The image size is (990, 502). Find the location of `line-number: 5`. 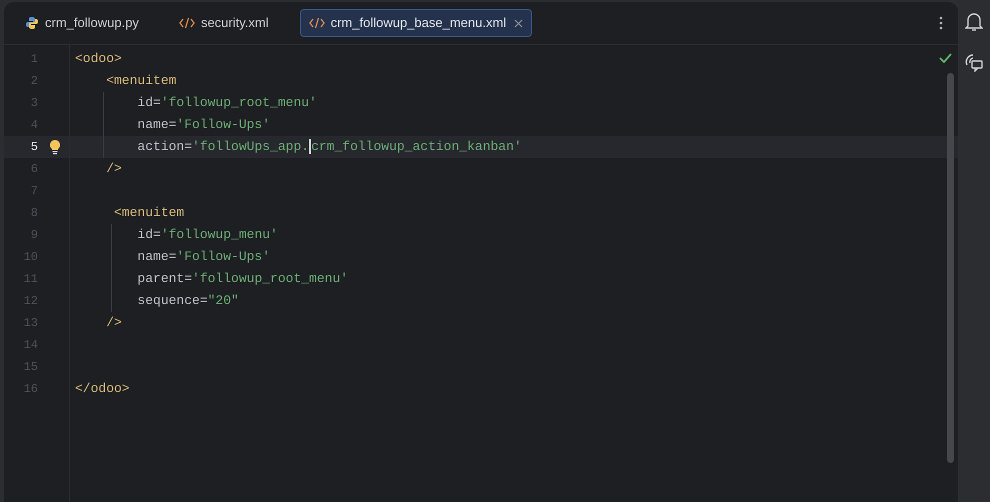

line-number: 5 is located at coordinates (34, 147).